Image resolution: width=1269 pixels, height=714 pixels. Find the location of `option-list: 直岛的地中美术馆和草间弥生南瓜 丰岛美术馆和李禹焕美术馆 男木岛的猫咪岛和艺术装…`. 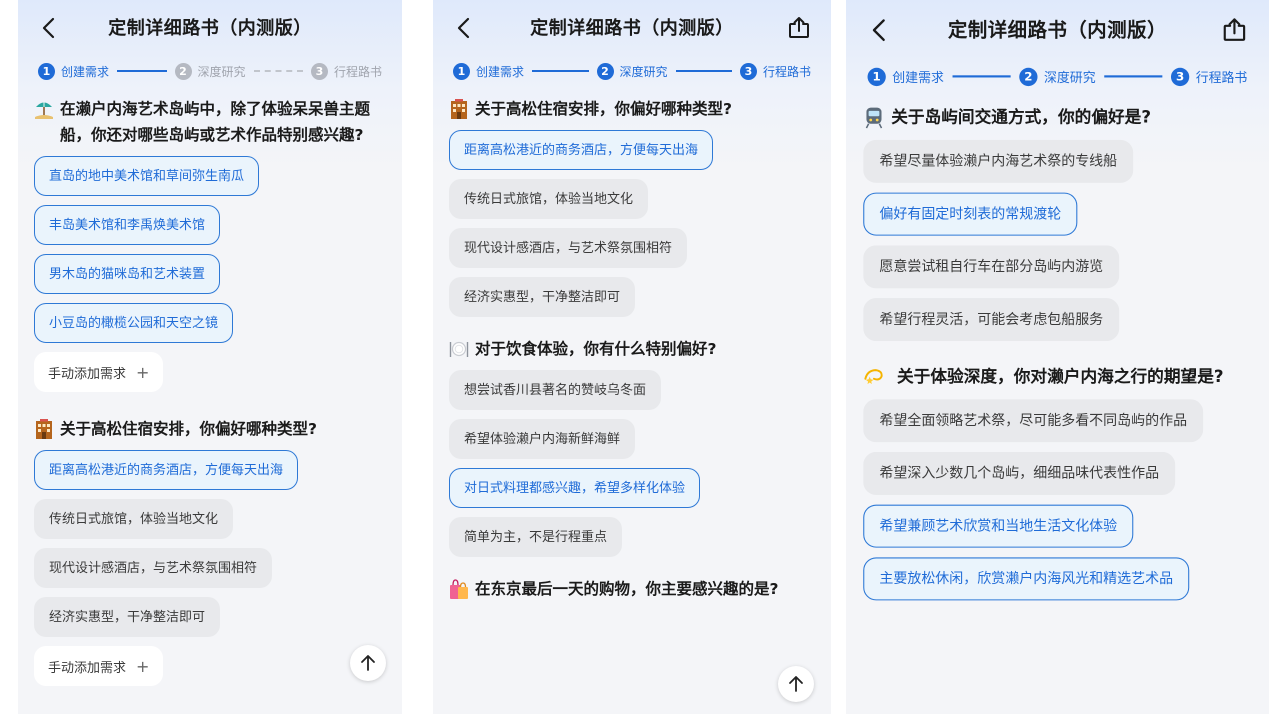

option-list: 直岛的地中美术馆和草间弥生南瓜 丰岛美术馆和李禹焕美术馆 男木岛的猫咪岛和艺术装… is located at coordinates (210, 281).